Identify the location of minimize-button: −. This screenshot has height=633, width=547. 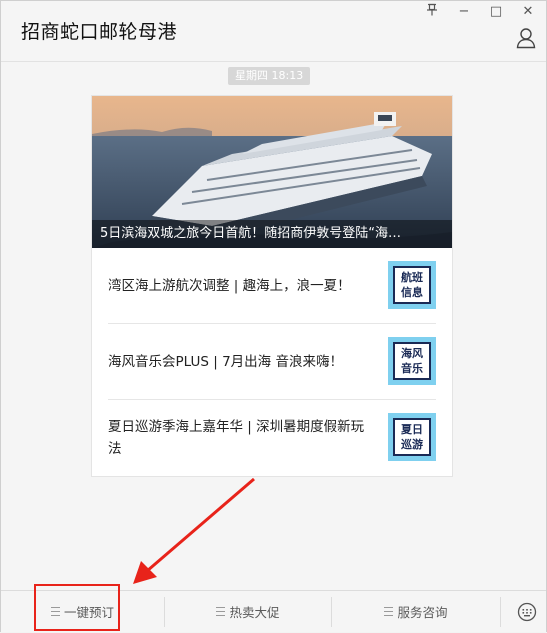
(464, 12).